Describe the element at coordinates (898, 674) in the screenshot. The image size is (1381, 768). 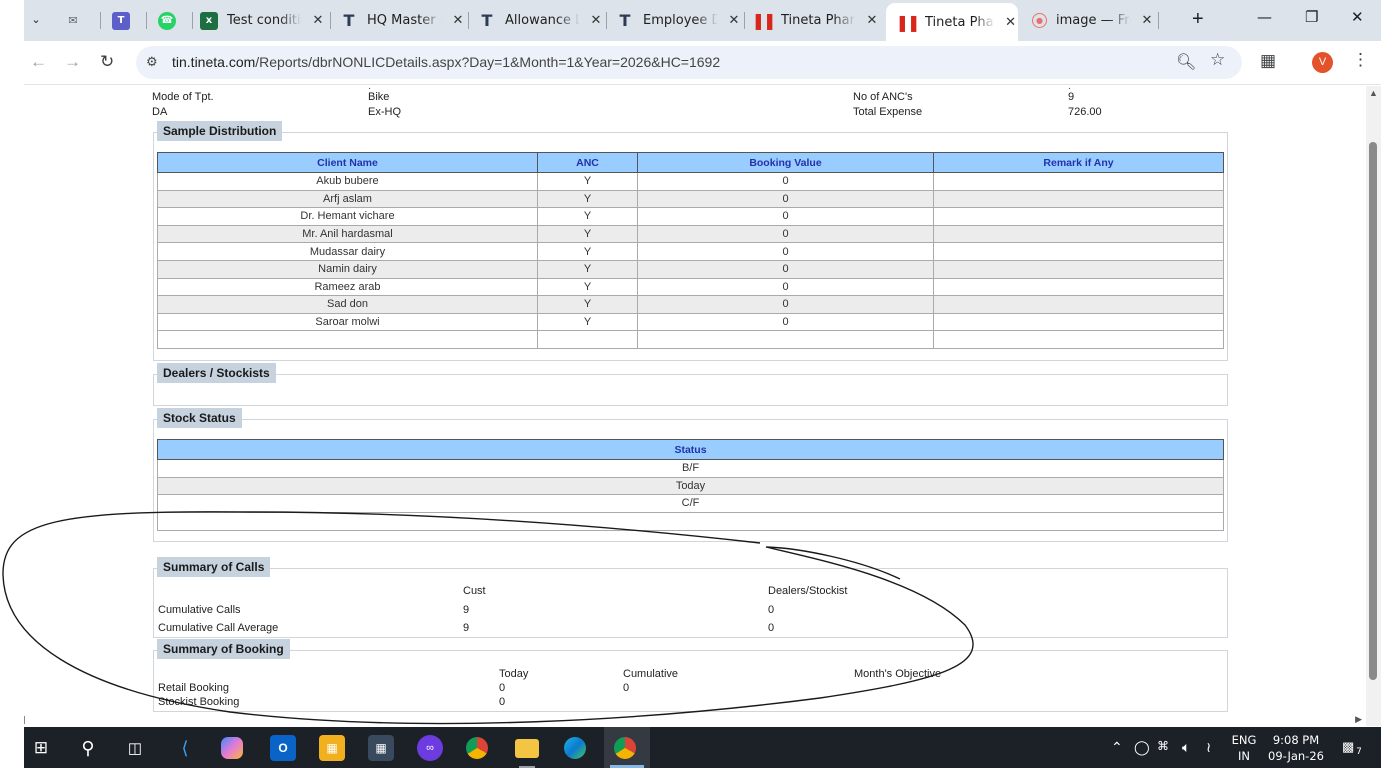
I see `booking-col-objective: Month's Objective` at that location.